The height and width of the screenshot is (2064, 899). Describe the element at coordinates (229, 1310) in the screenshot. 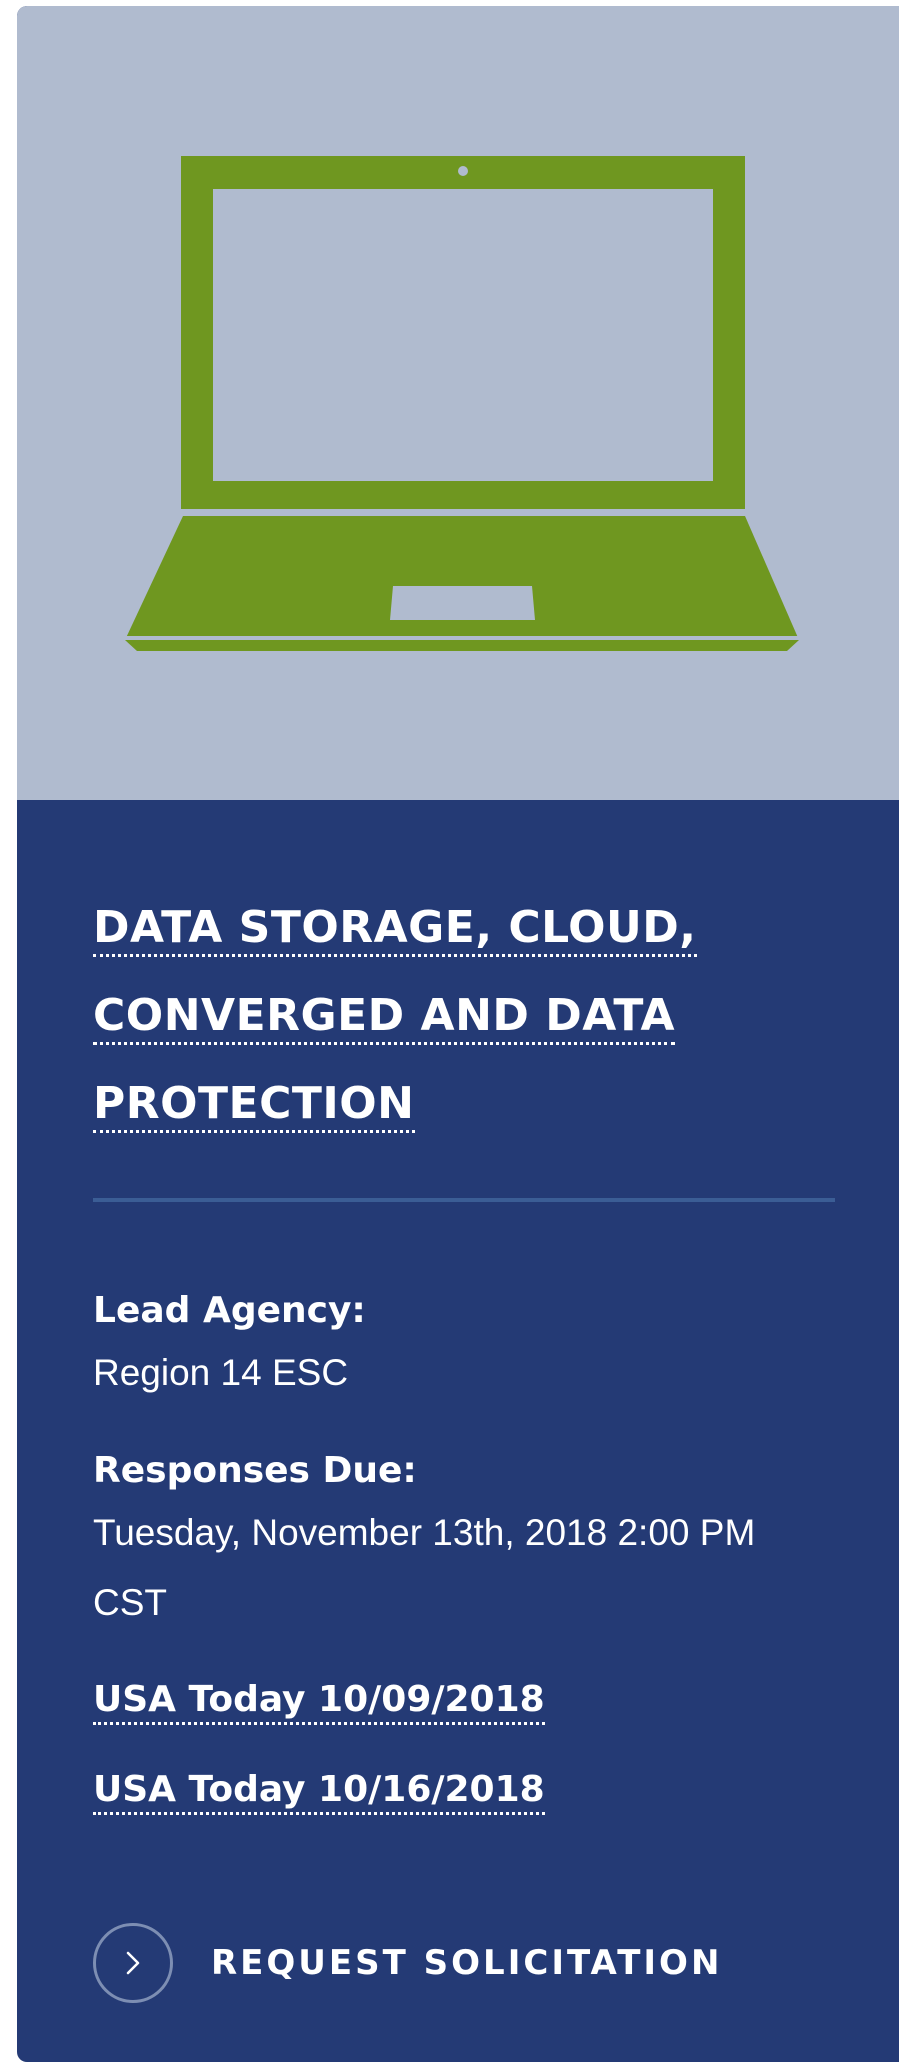

I see `lead-agency-label: Lead Agency:` at that location.